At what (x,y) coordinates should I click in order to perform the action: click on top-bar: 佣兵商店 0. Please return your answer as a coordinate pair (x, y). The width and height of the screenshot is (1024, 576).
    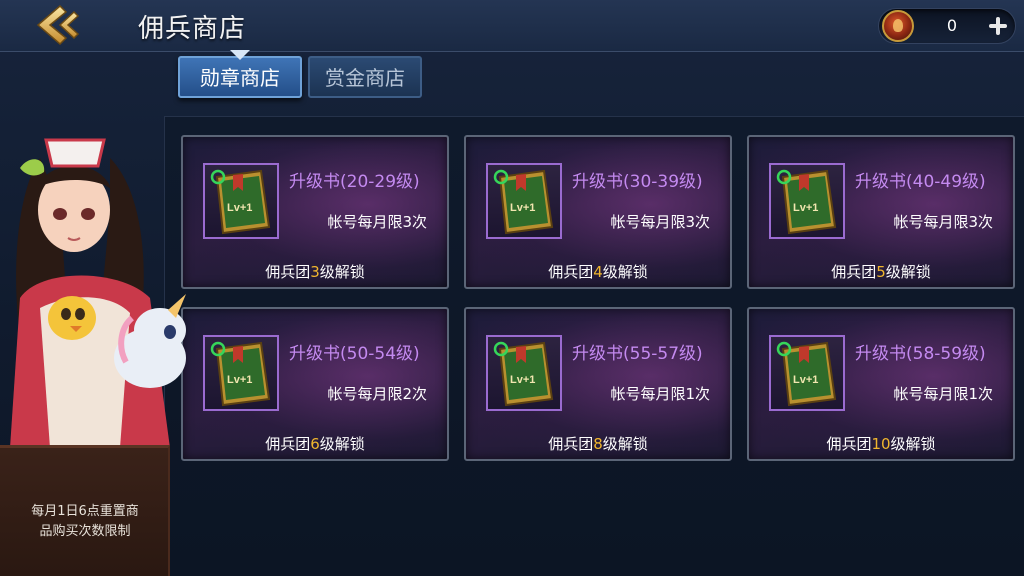
    Looking at the image, I should click on (512, 26).